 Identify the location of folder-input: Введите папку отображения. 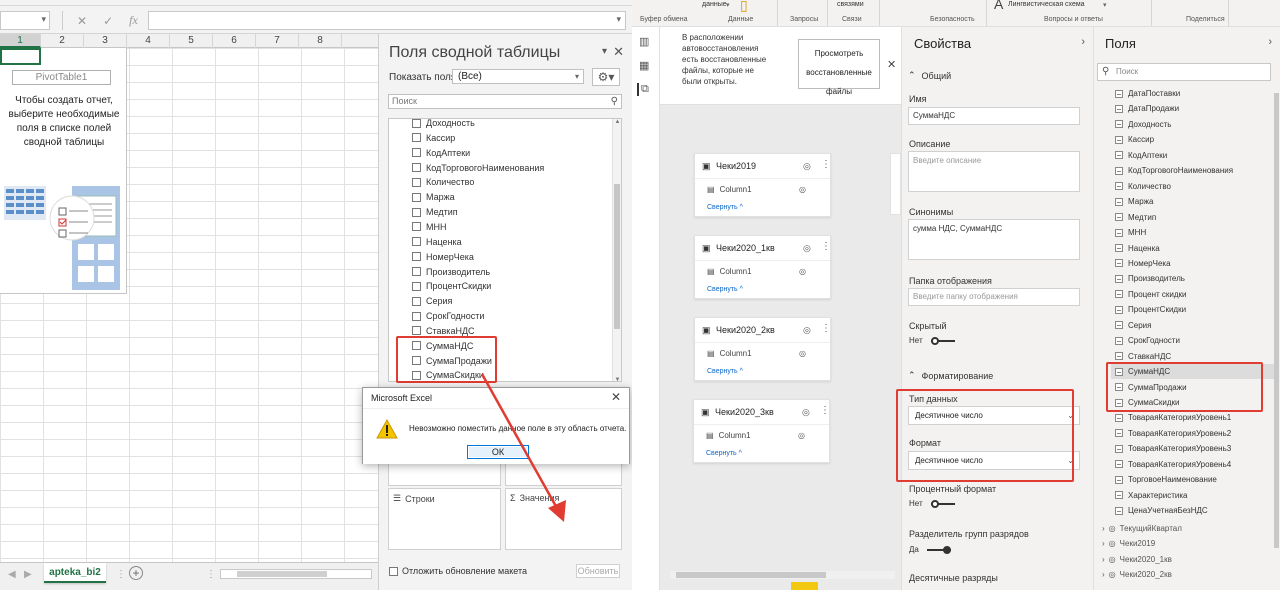
(994, 297).